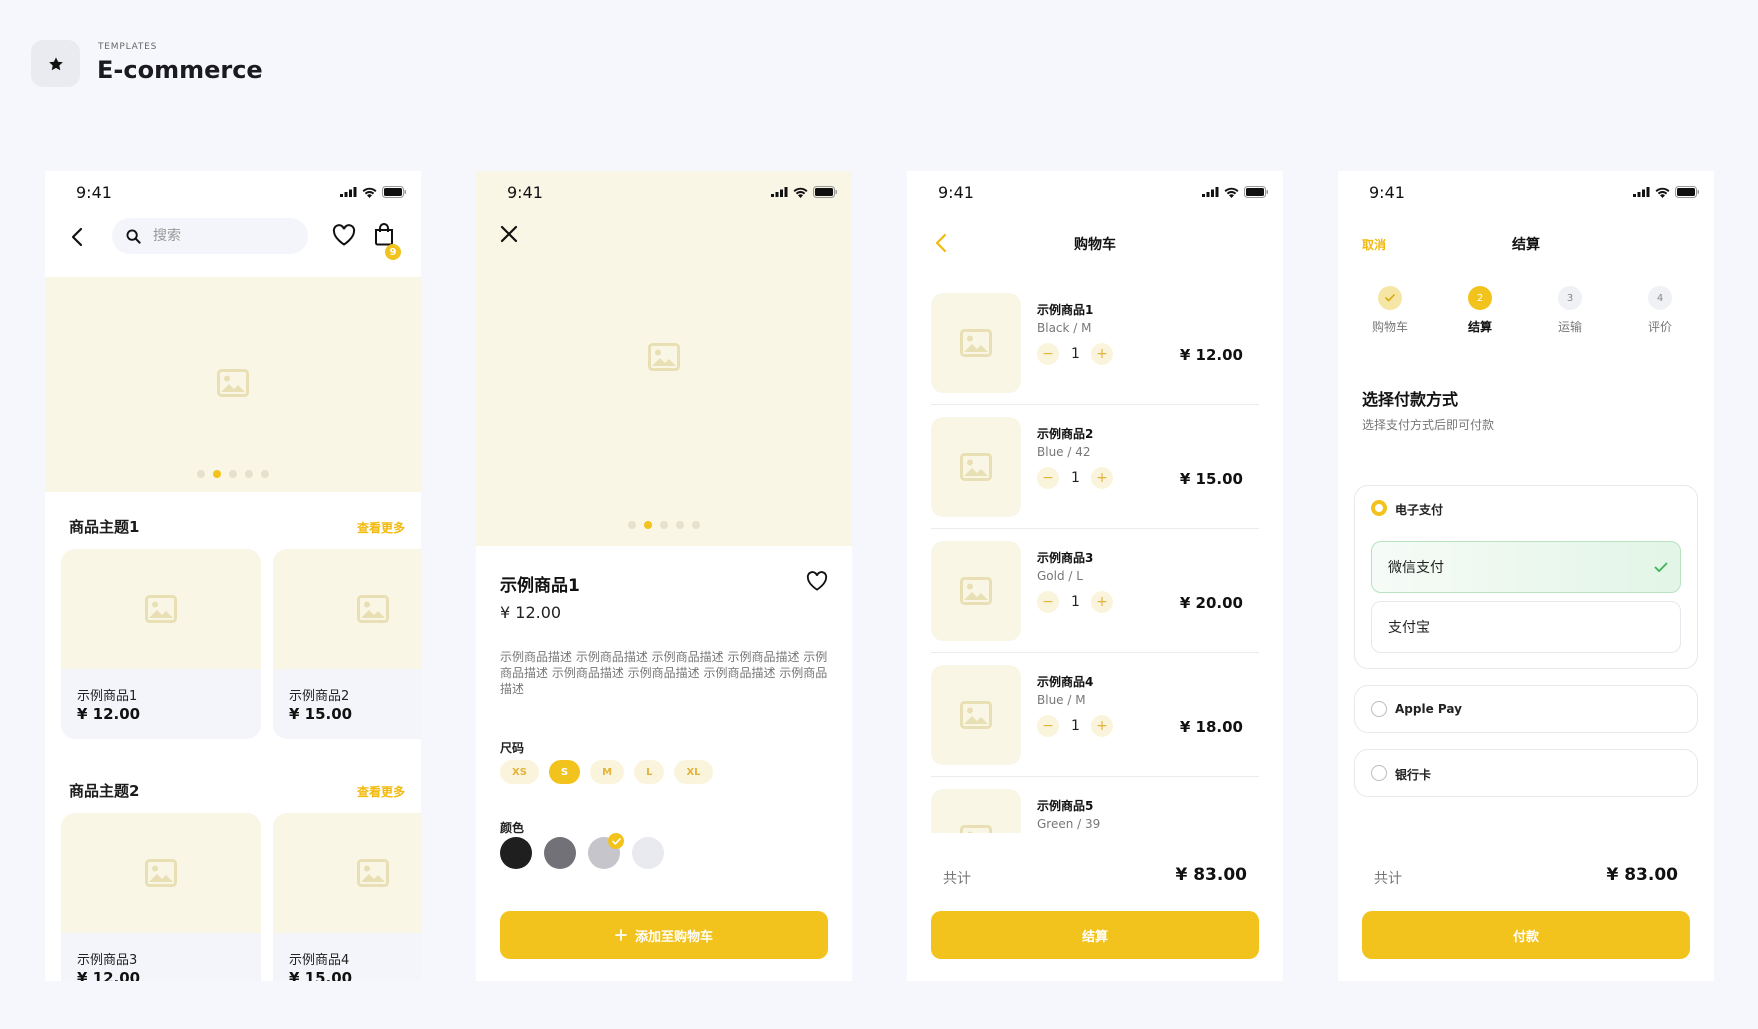  What do you see at coordinates (384, 234) in the screenshot?
I see `shopping-bag-icon` at bounding box center [384, 234].